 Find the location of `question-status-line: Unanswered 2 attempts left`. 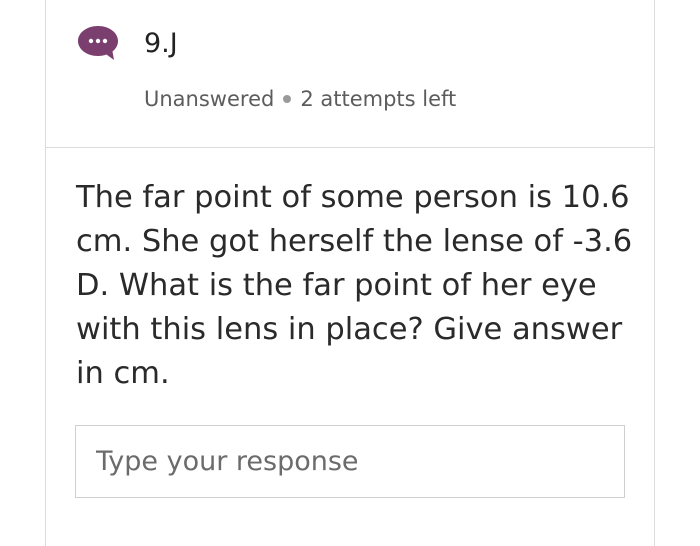

question-status-line: Unanswered 2 attempts left is located at coordinates (300, 99).